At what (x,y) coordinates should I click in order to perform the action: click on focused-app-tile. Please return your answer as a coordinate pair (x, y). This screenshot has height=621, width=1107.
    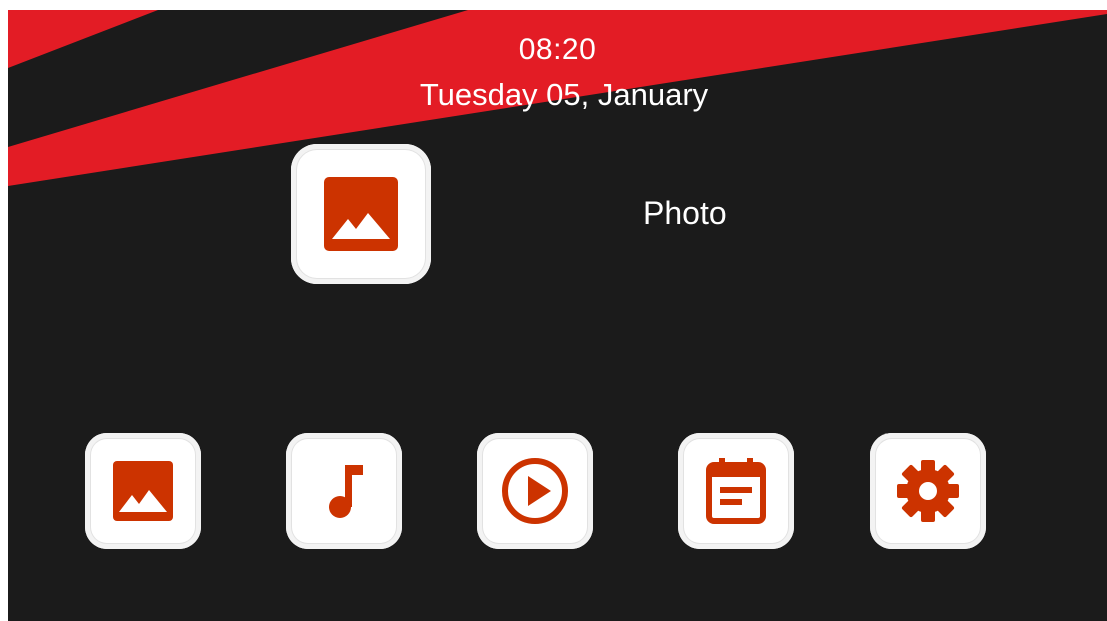
    Looking at the image, I should click on (361, 214).